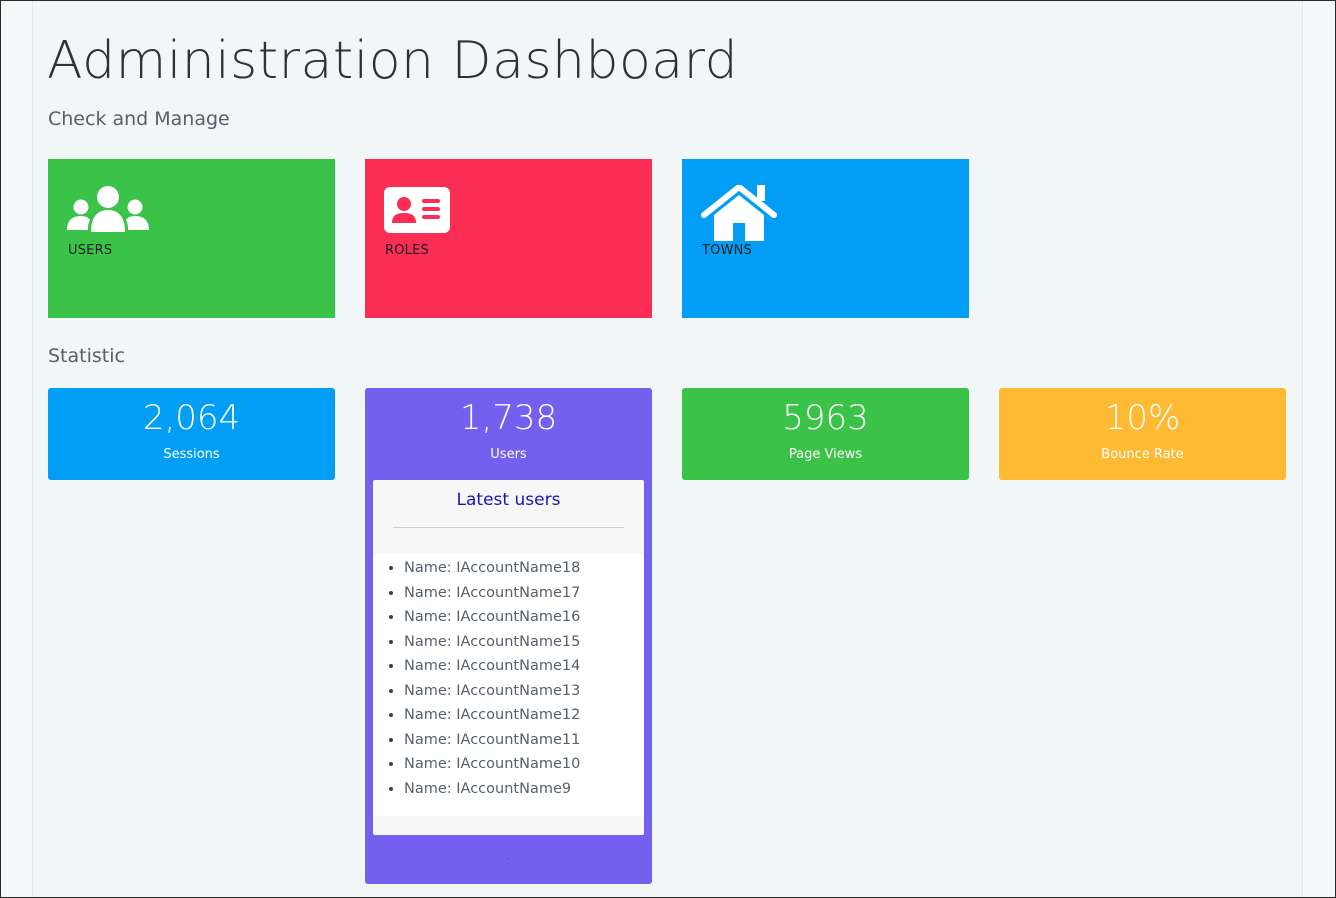  What do you see at coordinates (825, 418) in the screenshot?
I see `page-views-value: 5963` at bounding box center [825, 418].